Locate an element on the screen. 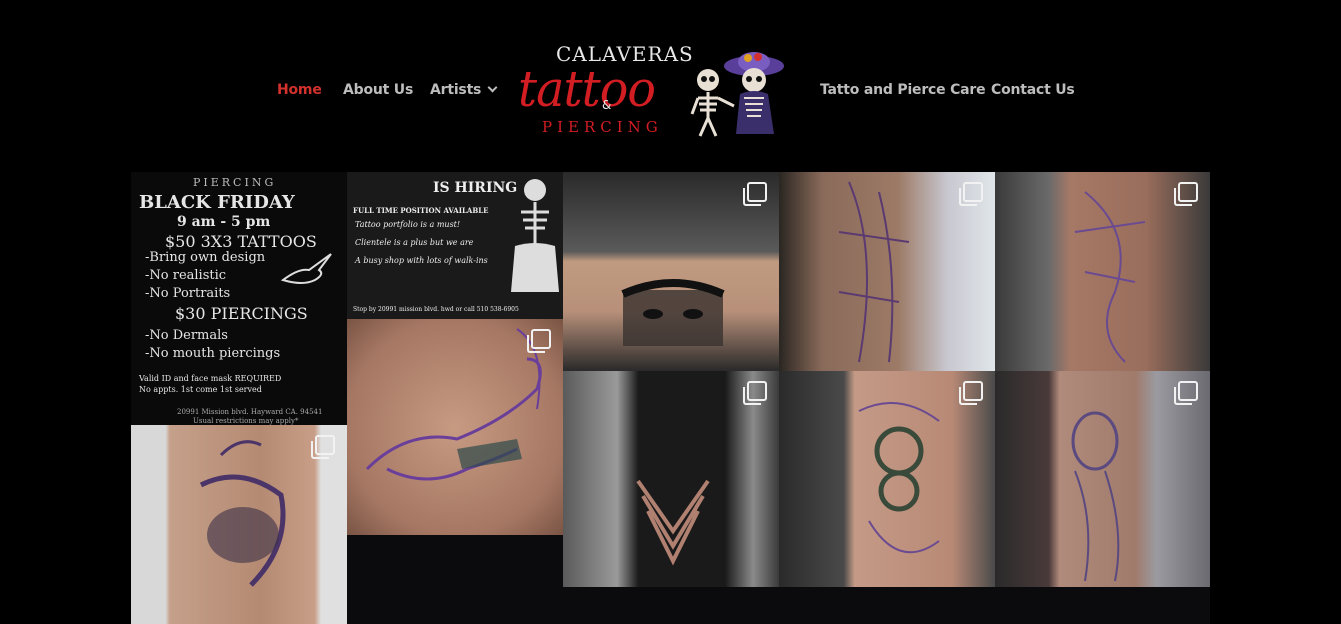 This screenshot has height=624, width=1341. hiring-title: IS HIRING is located at coordinates (475, 188).